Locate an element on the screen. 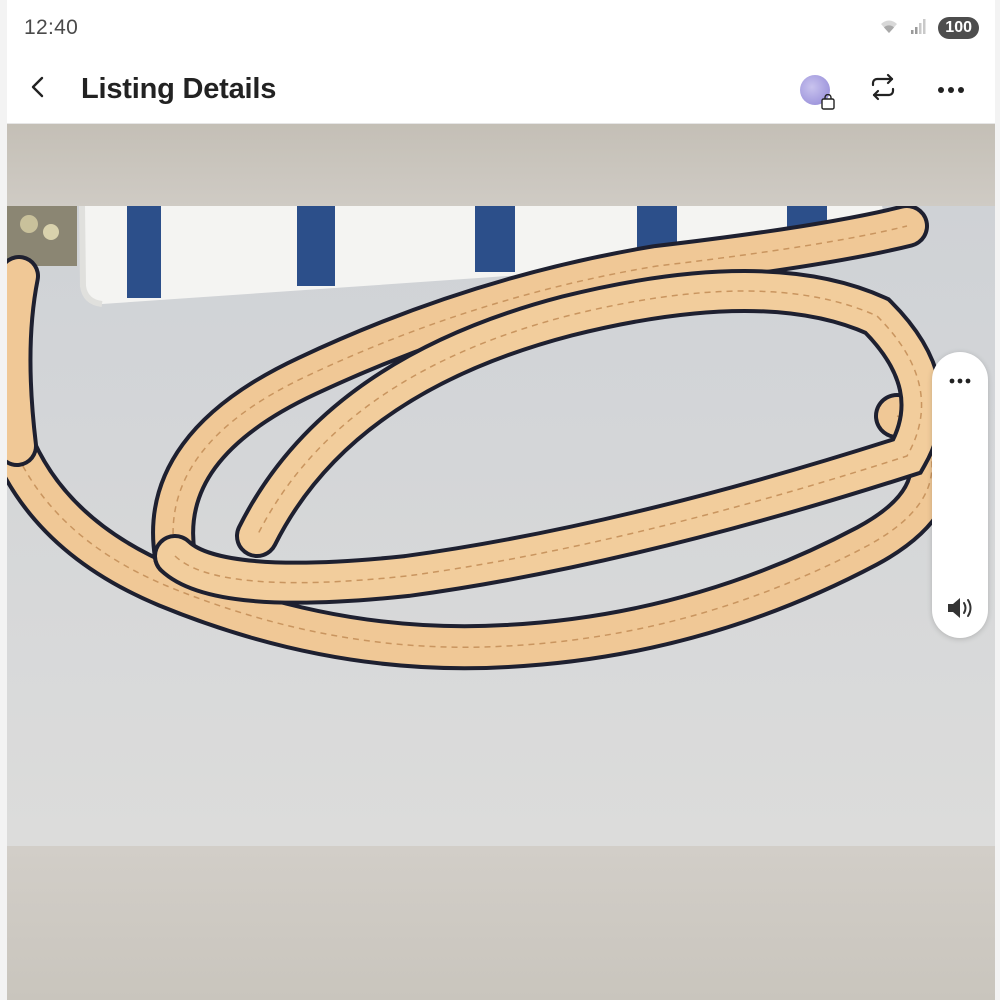 The image size is (1000, 1000). photo-letterbox-top is located at coordinates (501, 165).